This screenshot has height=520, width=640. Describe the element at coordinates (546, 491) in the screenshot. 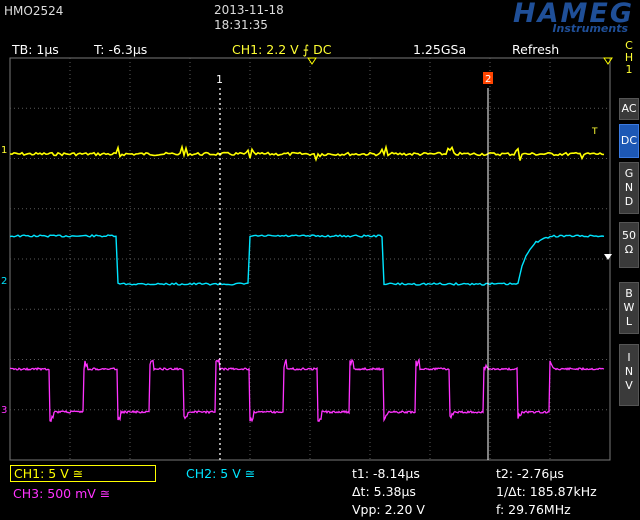

I see `inverse-delta-t: 1/Δt: 185.87kHz` at that location.